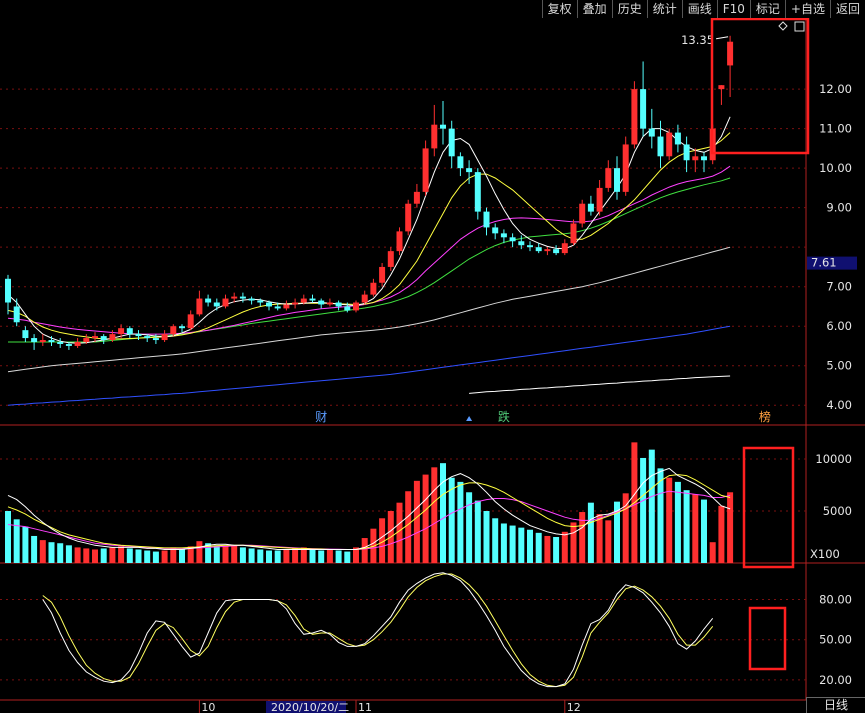 This screenshot has width=865, height=713. Describe the element at coordinates (504, 416) in the screenshot. I see `event-marker-1: 跌` at that location.